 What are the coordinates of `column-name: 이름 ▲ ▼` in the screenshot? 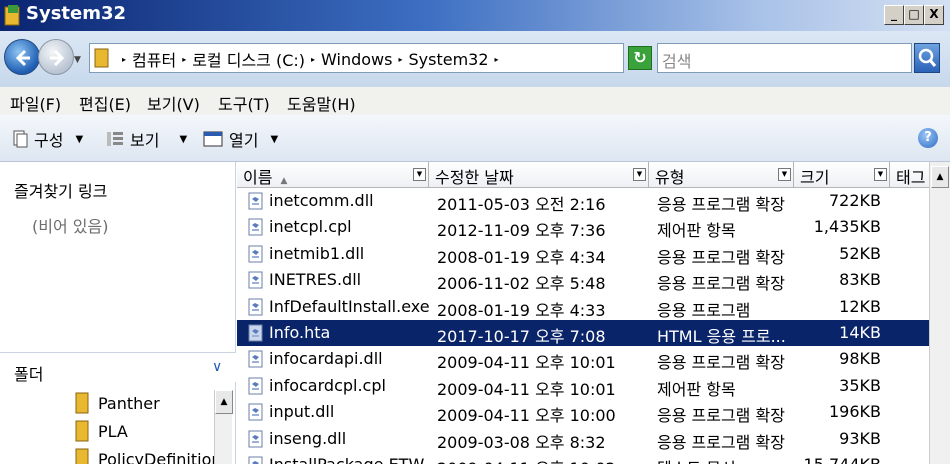 It's located at (333, 175).